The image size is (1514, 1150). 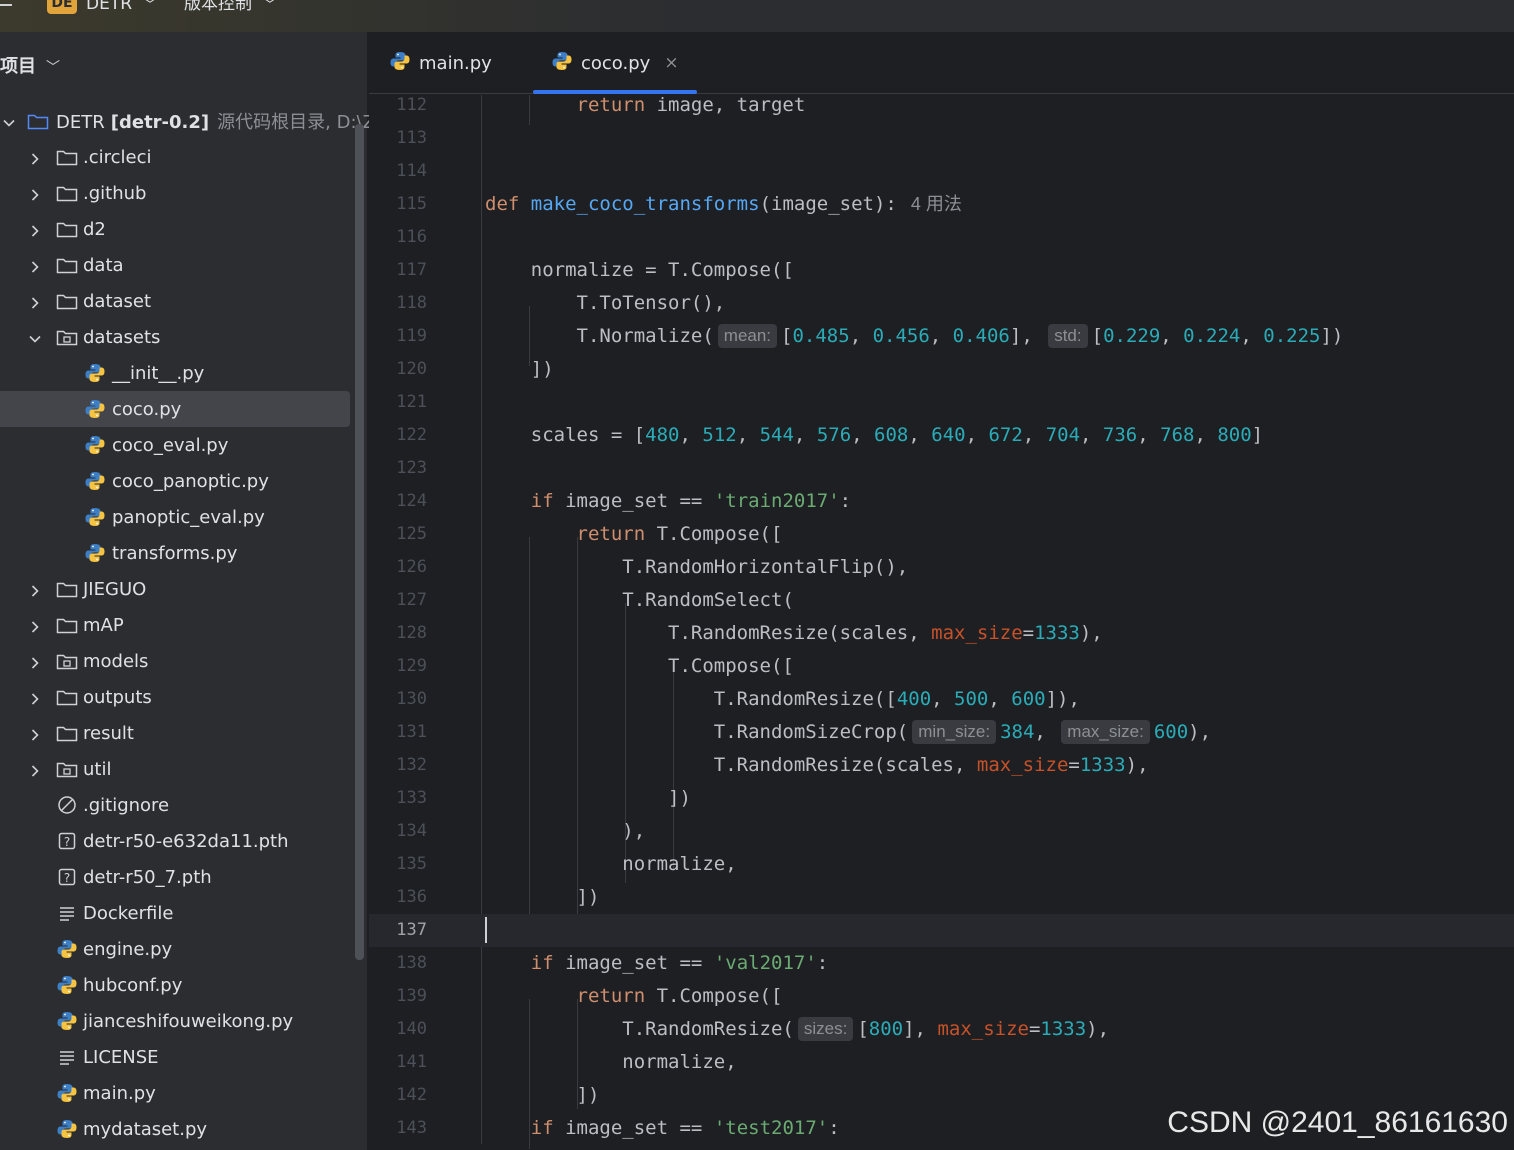 I want to click on tree-item-coco-py: coco.py, so click(x=175, y=409).